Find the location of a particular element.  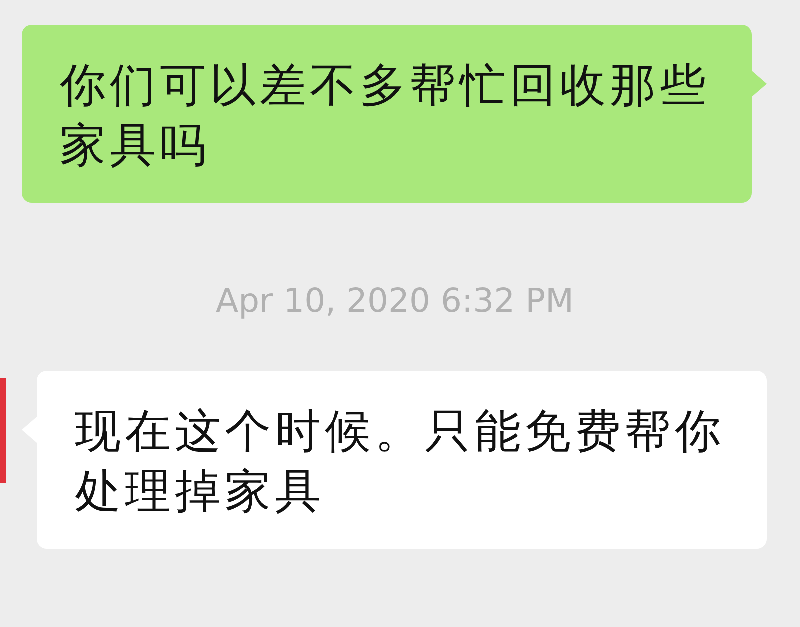

message-timestamp: Apr 10, 2020 6:32 PM is located at coordinates (395, 301).